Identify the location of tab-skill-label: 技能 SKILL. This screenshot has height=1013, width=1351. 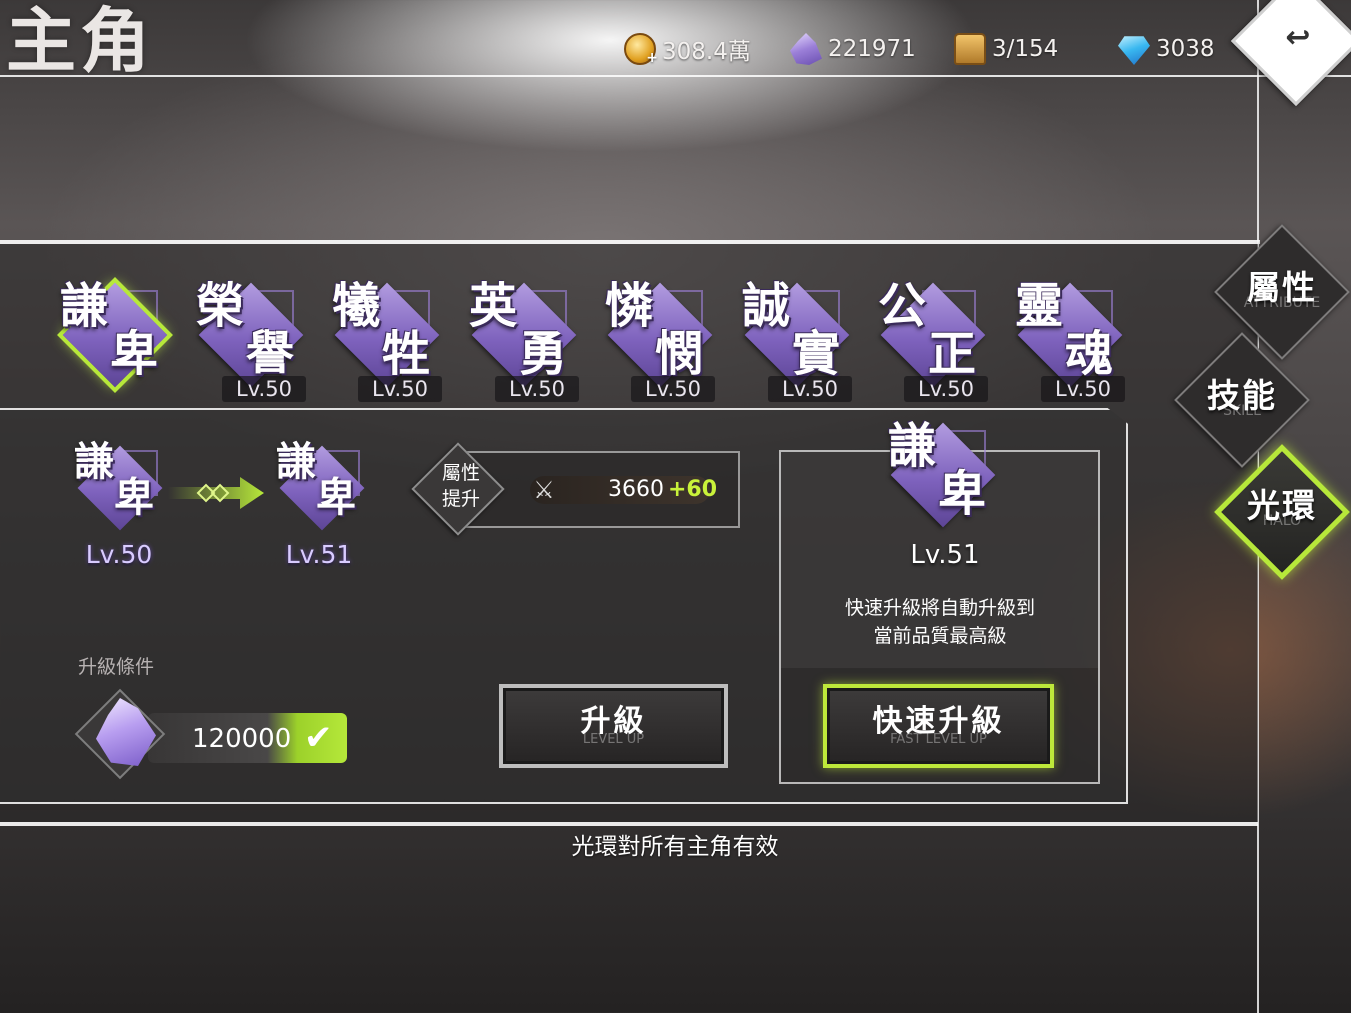
(1242, 398).